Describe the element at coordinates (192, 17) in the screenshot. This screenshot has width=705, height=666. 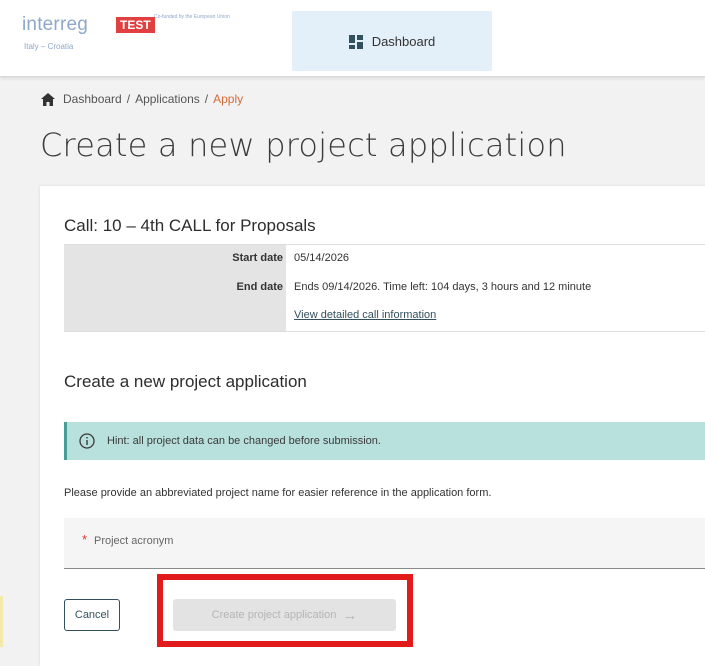
I see `logo-eu-text: Co-funded by the European Union` at that location.